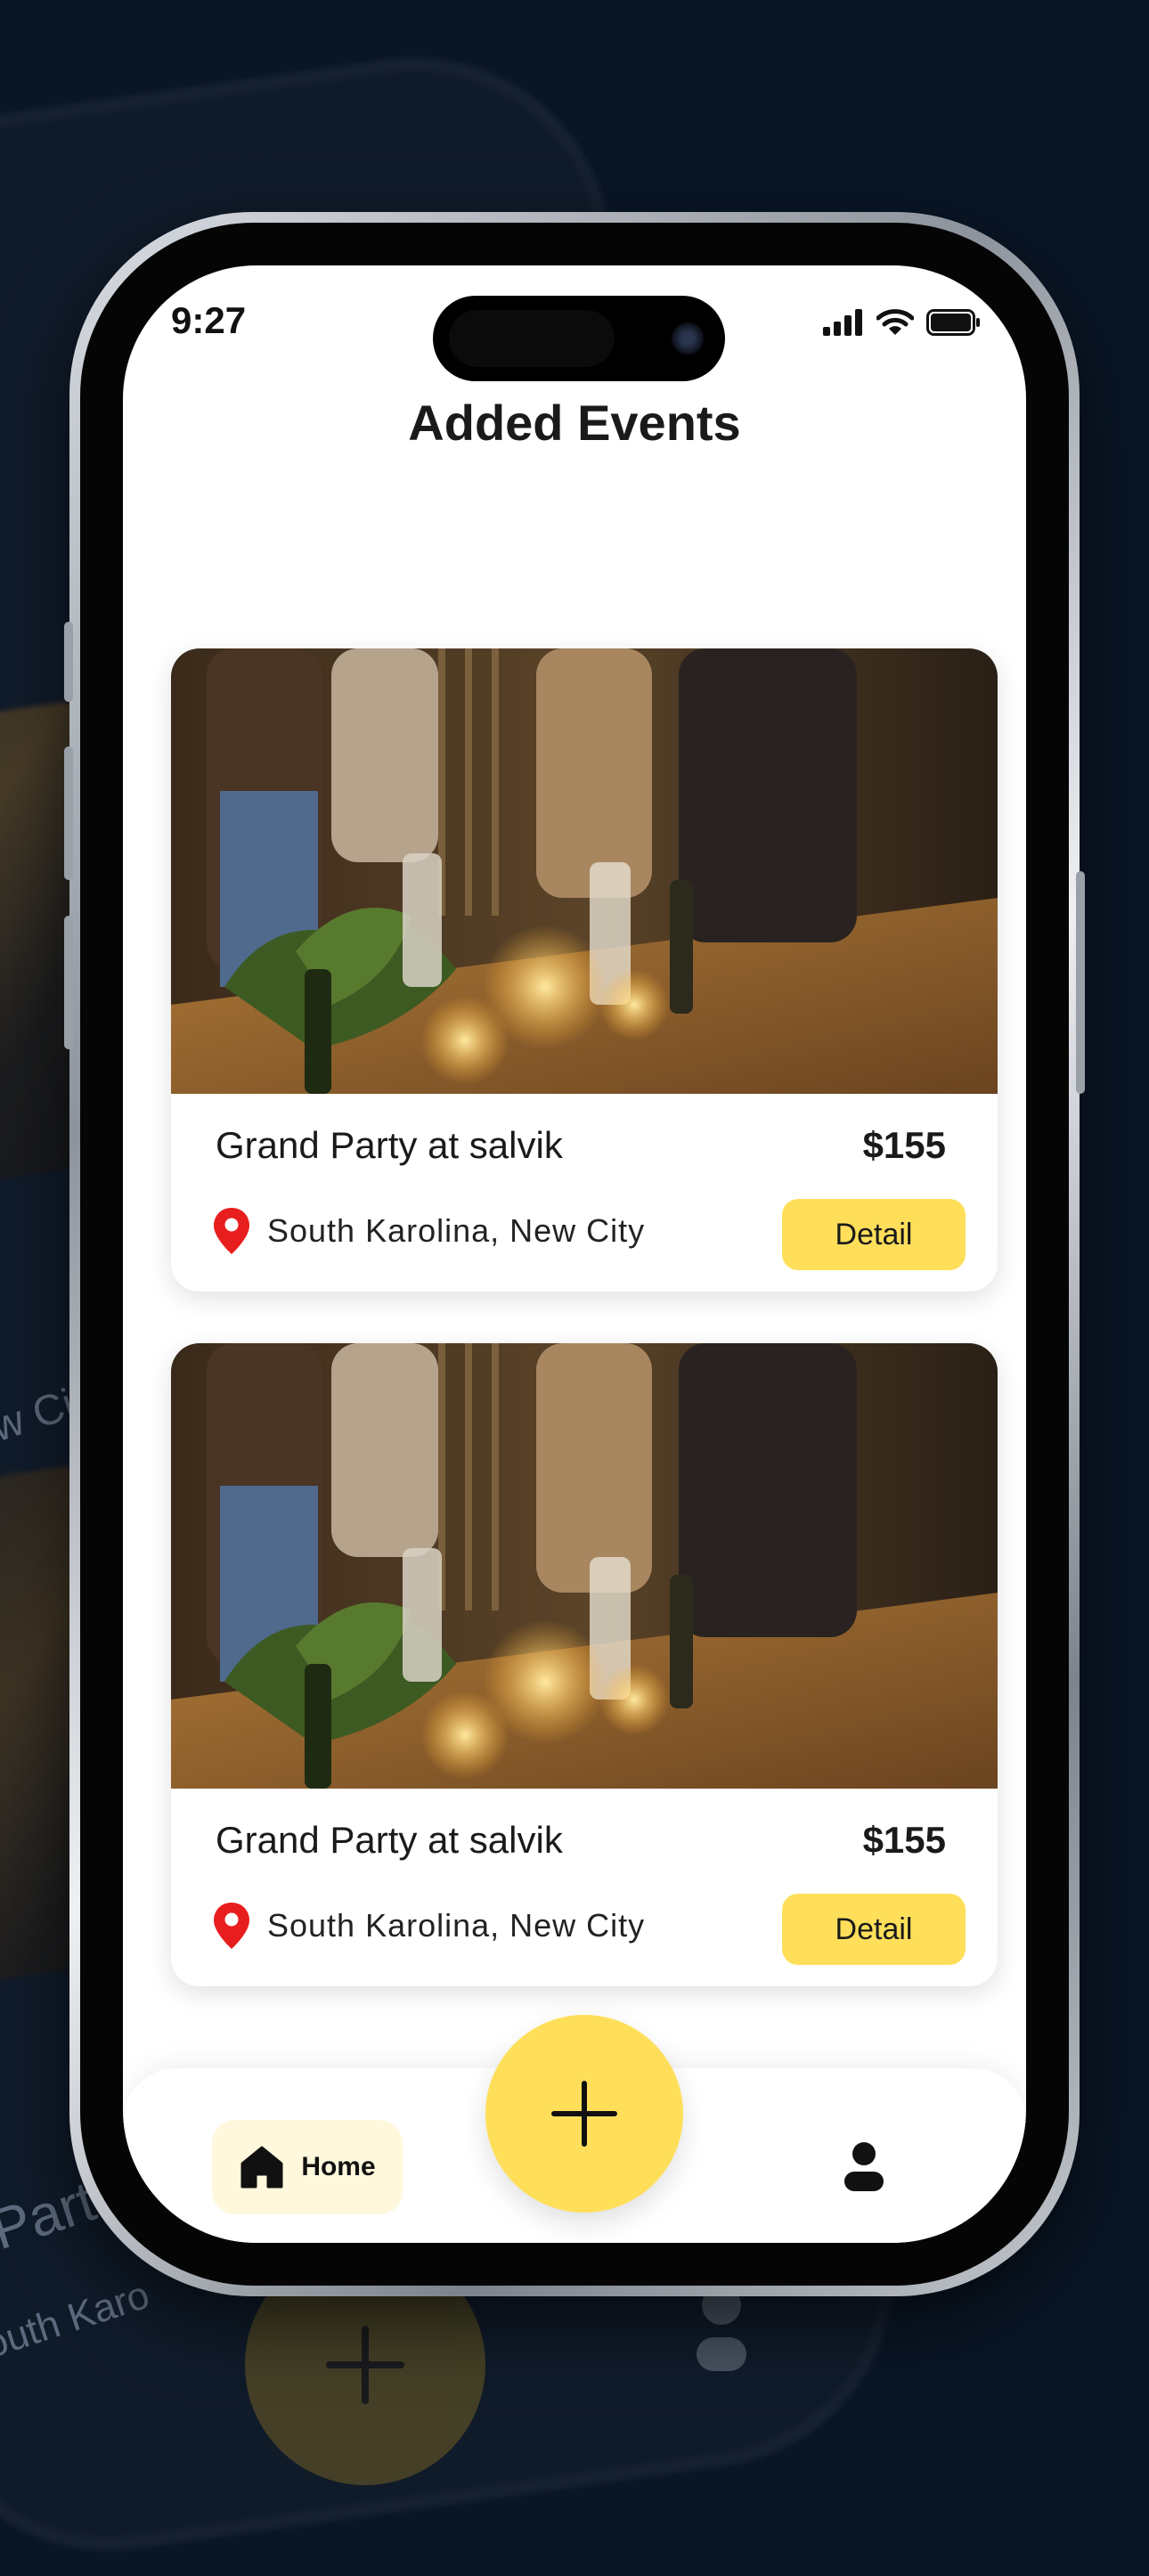 The width and height of the screenshot is (1149, 2576). I want to click on home-icon, so click(262, 2168).